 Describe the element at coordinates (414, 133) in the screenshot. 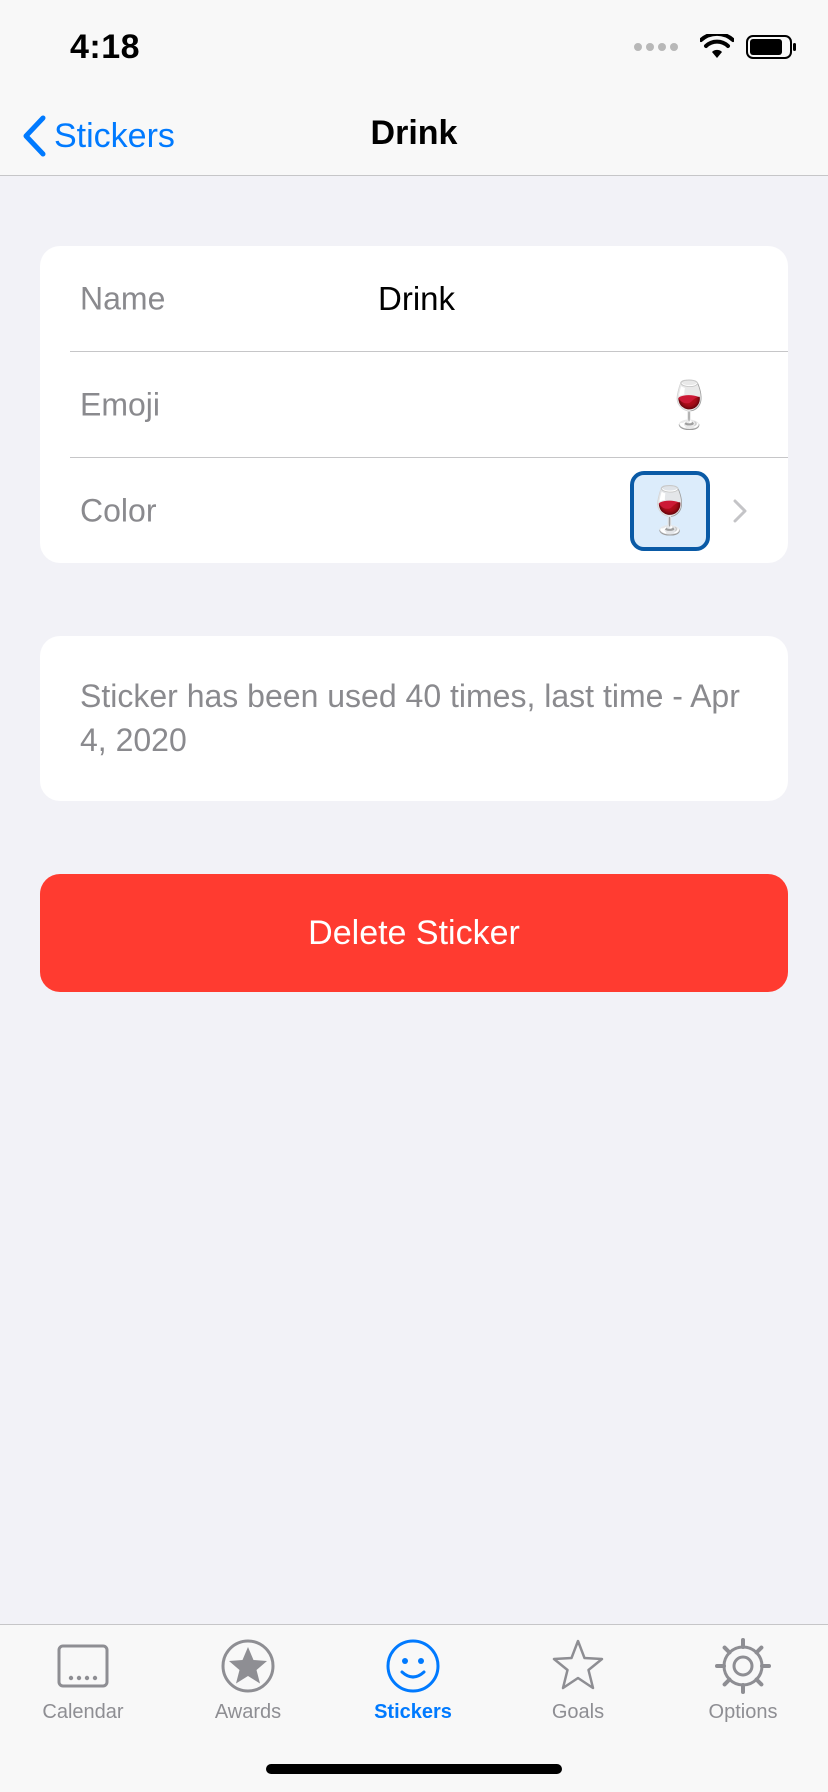

I see `page-title: Drink` at that location.